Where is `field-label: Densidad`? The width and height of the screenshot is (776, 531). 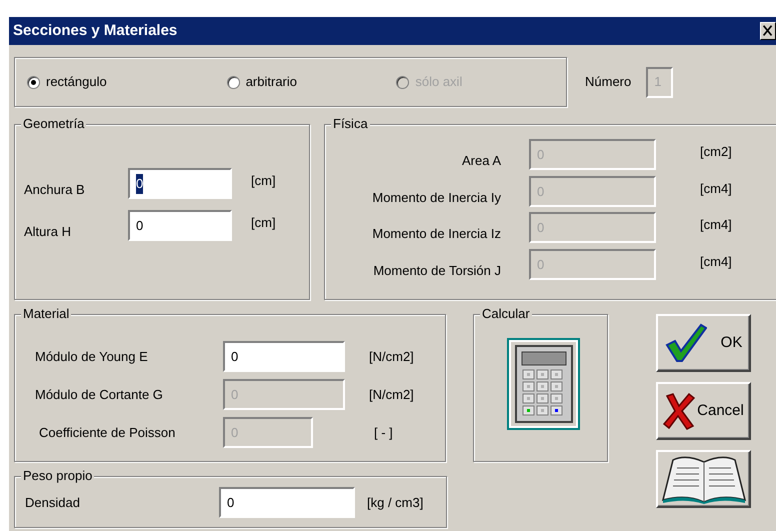
field-label: Densidad is located at coordinates (52, 503).